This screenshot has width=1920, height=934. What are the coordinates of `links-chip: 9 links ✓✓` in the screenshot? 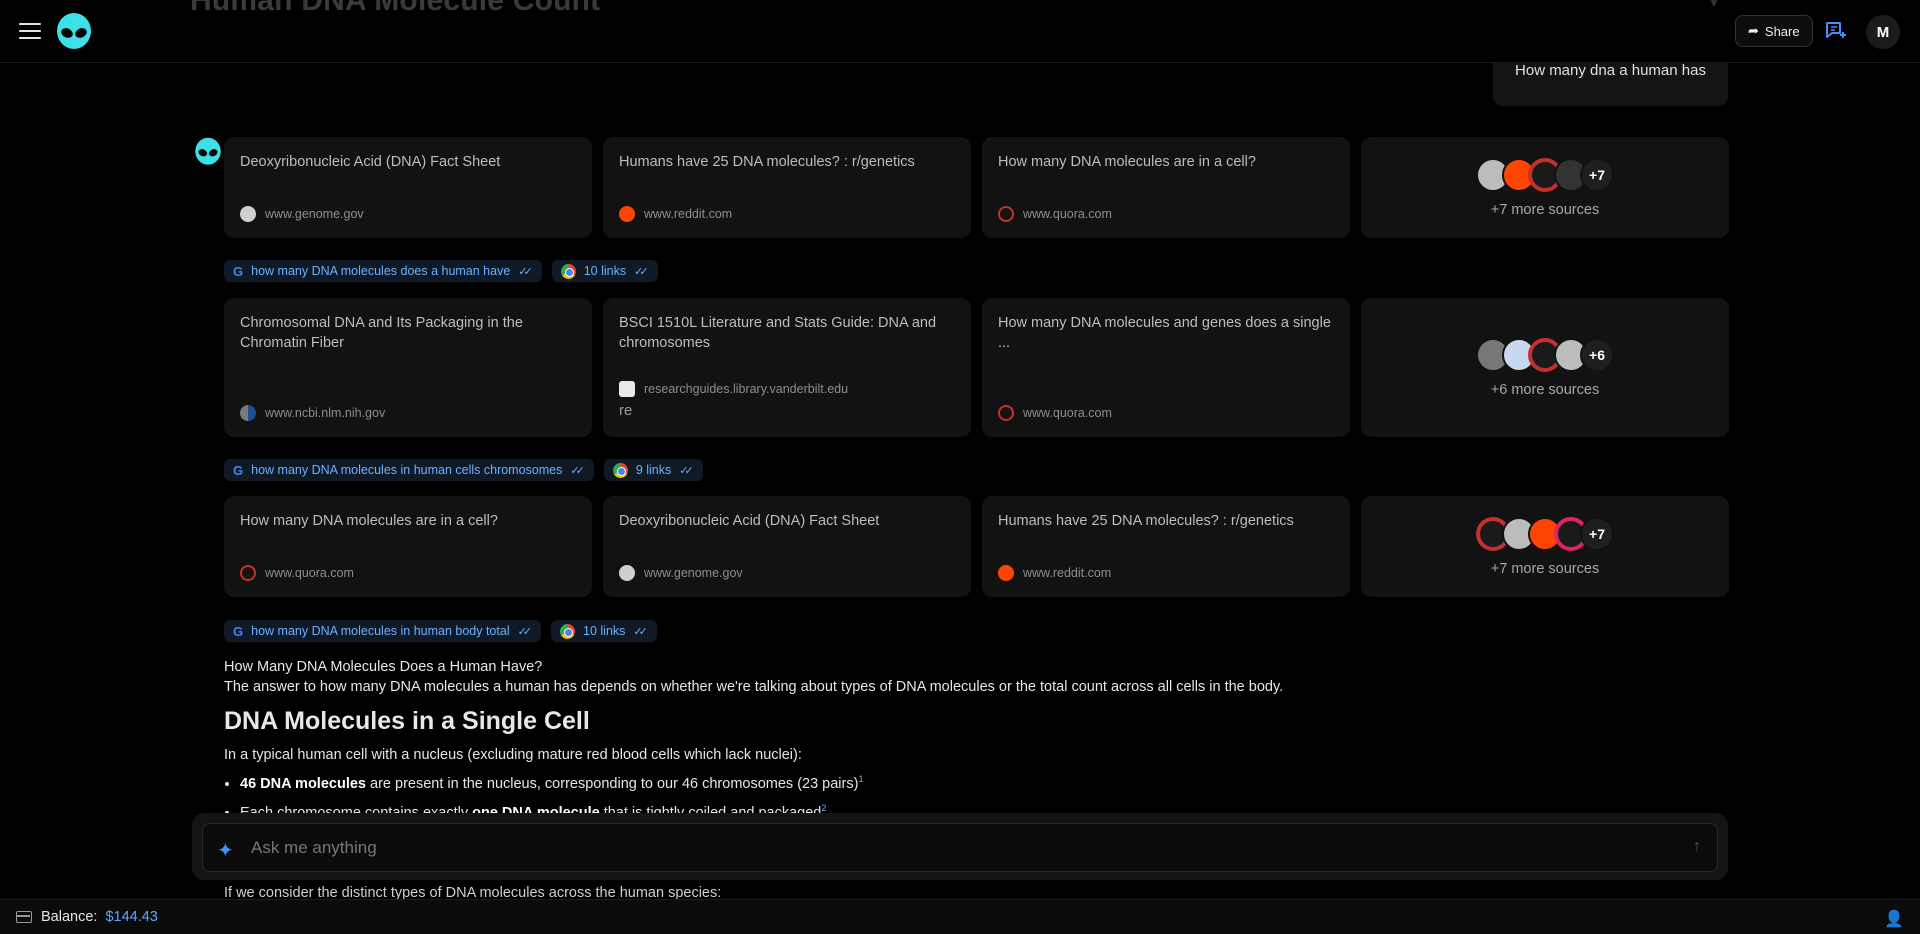 It's located at (653, 470).